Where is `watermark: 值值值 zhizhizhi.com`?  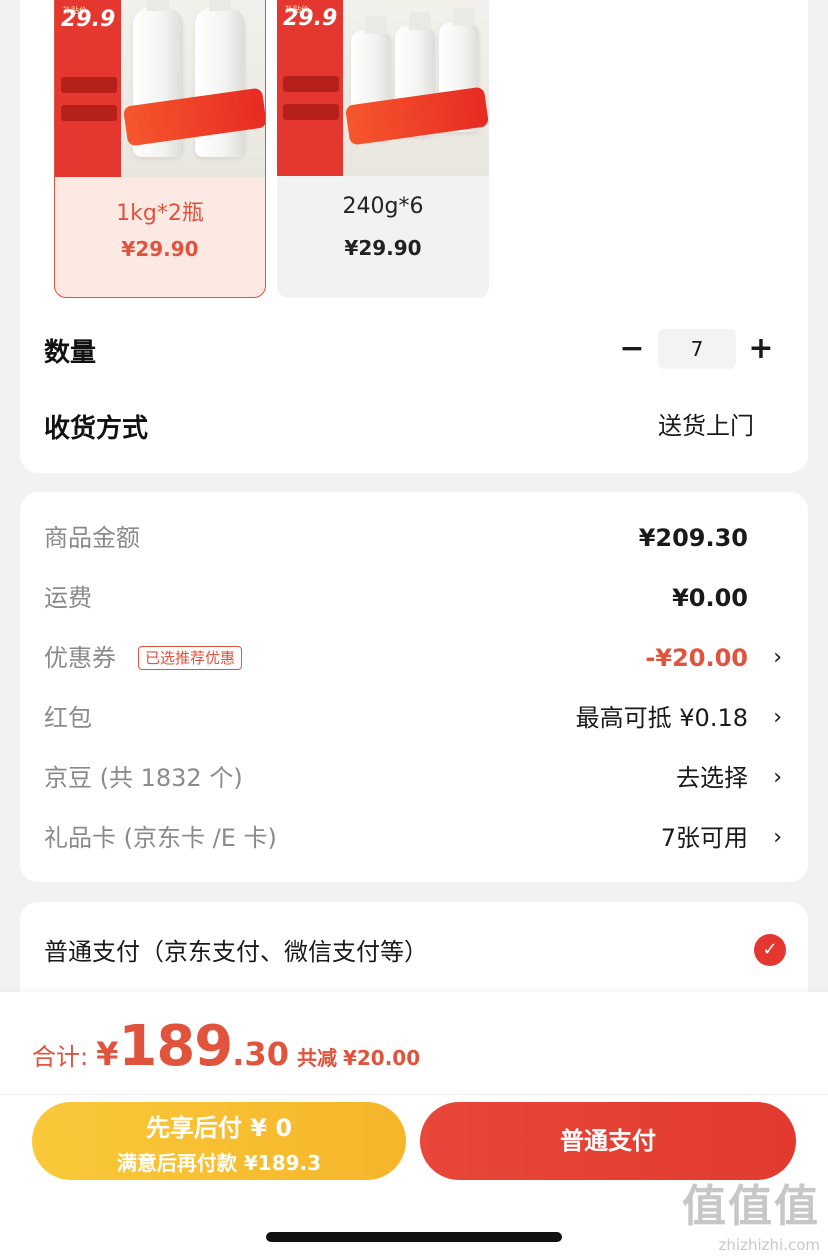 watermark: 值值值 zhizhizhi.com is located at coordinates (751, 1212).